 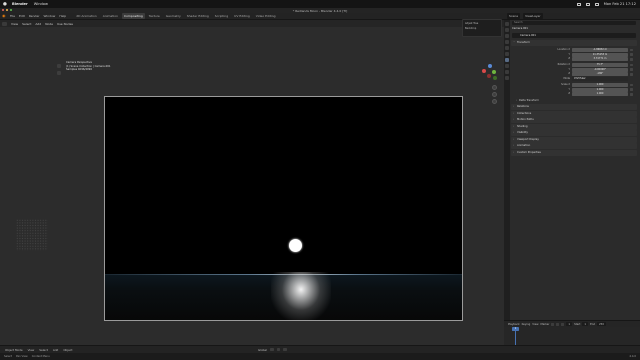 I want to click on scene-tab-icon, so click(x=507, y=48).